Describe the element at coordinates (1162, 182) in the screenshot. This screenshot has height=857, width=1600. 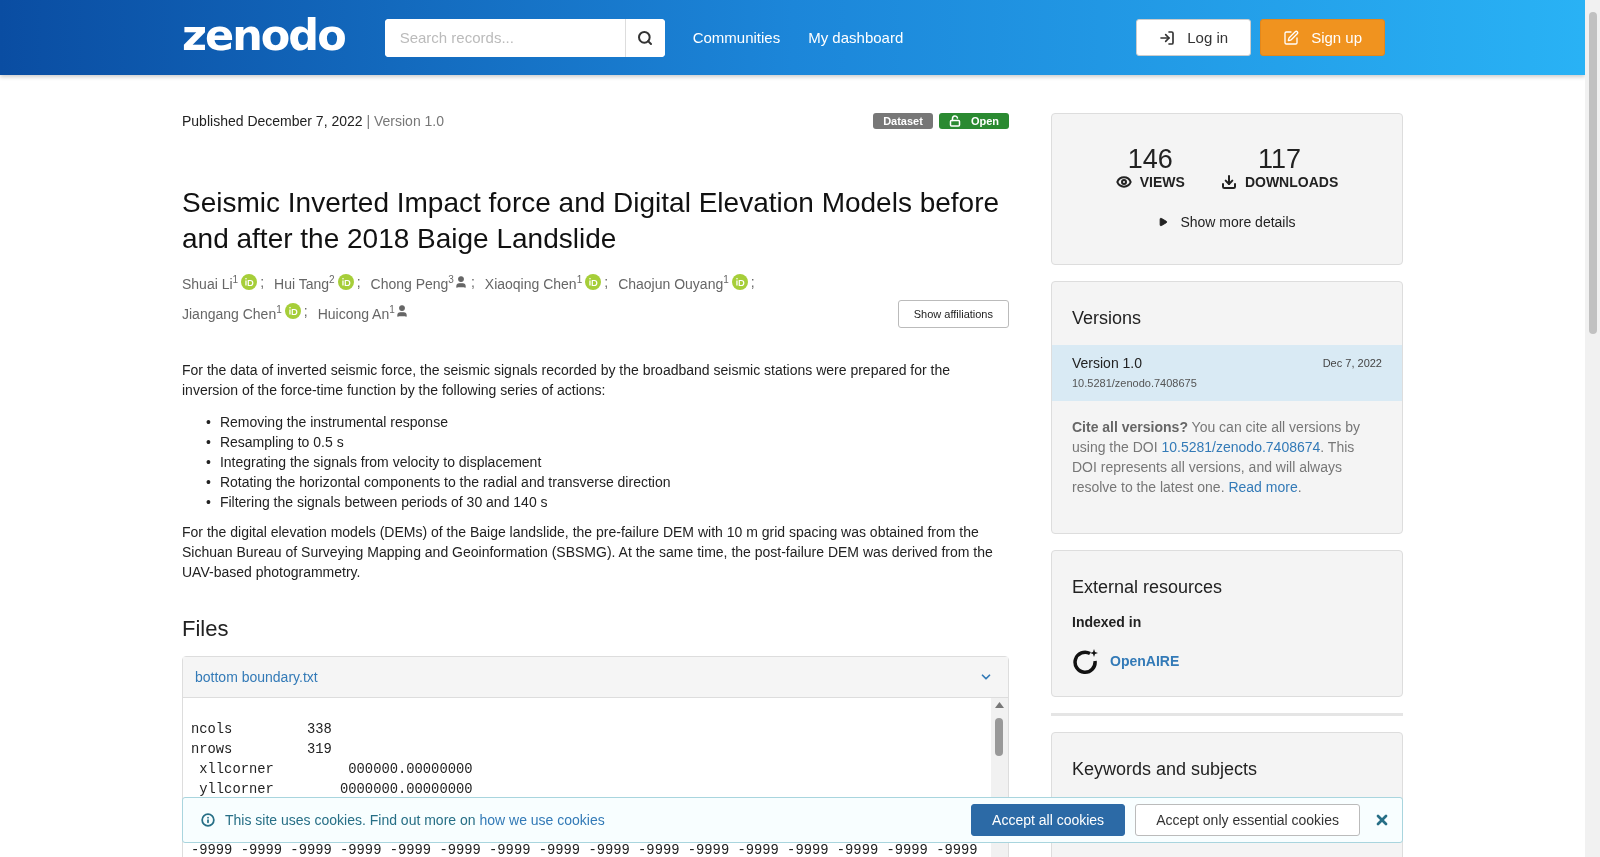
I see `stat-label: VIEWS` at that location.